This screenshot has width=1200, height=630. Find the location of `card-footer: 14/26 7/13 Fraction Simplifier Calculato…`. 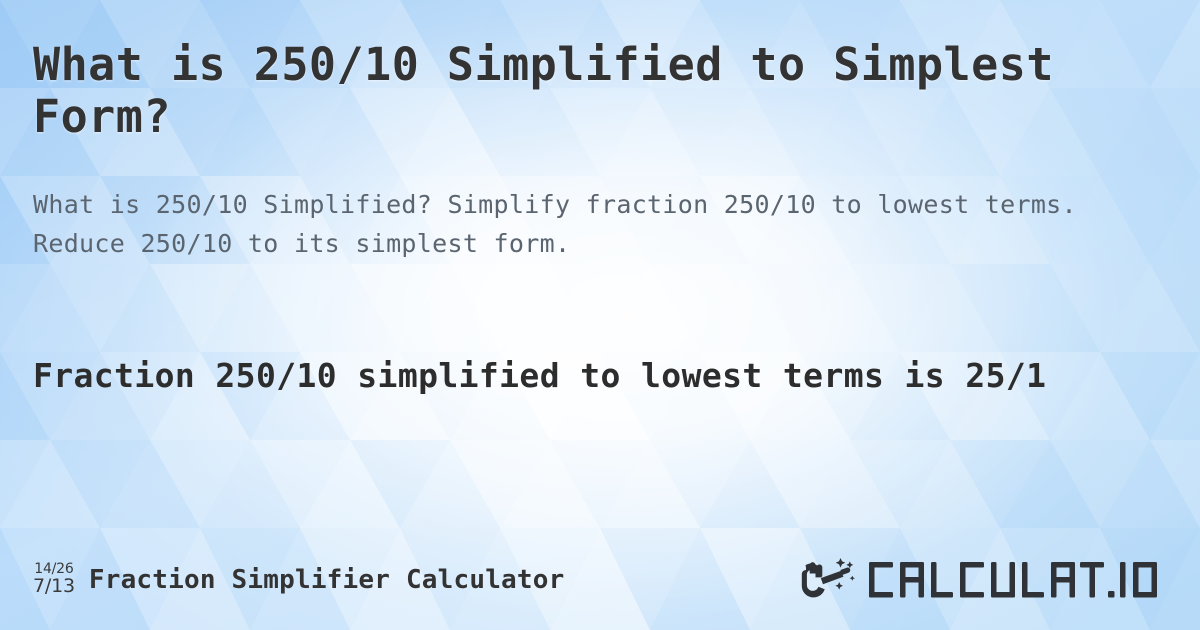

card-footer: 14/26 7/13 Fraction Simplifier Calculato… is located at coordinates (600, 580).